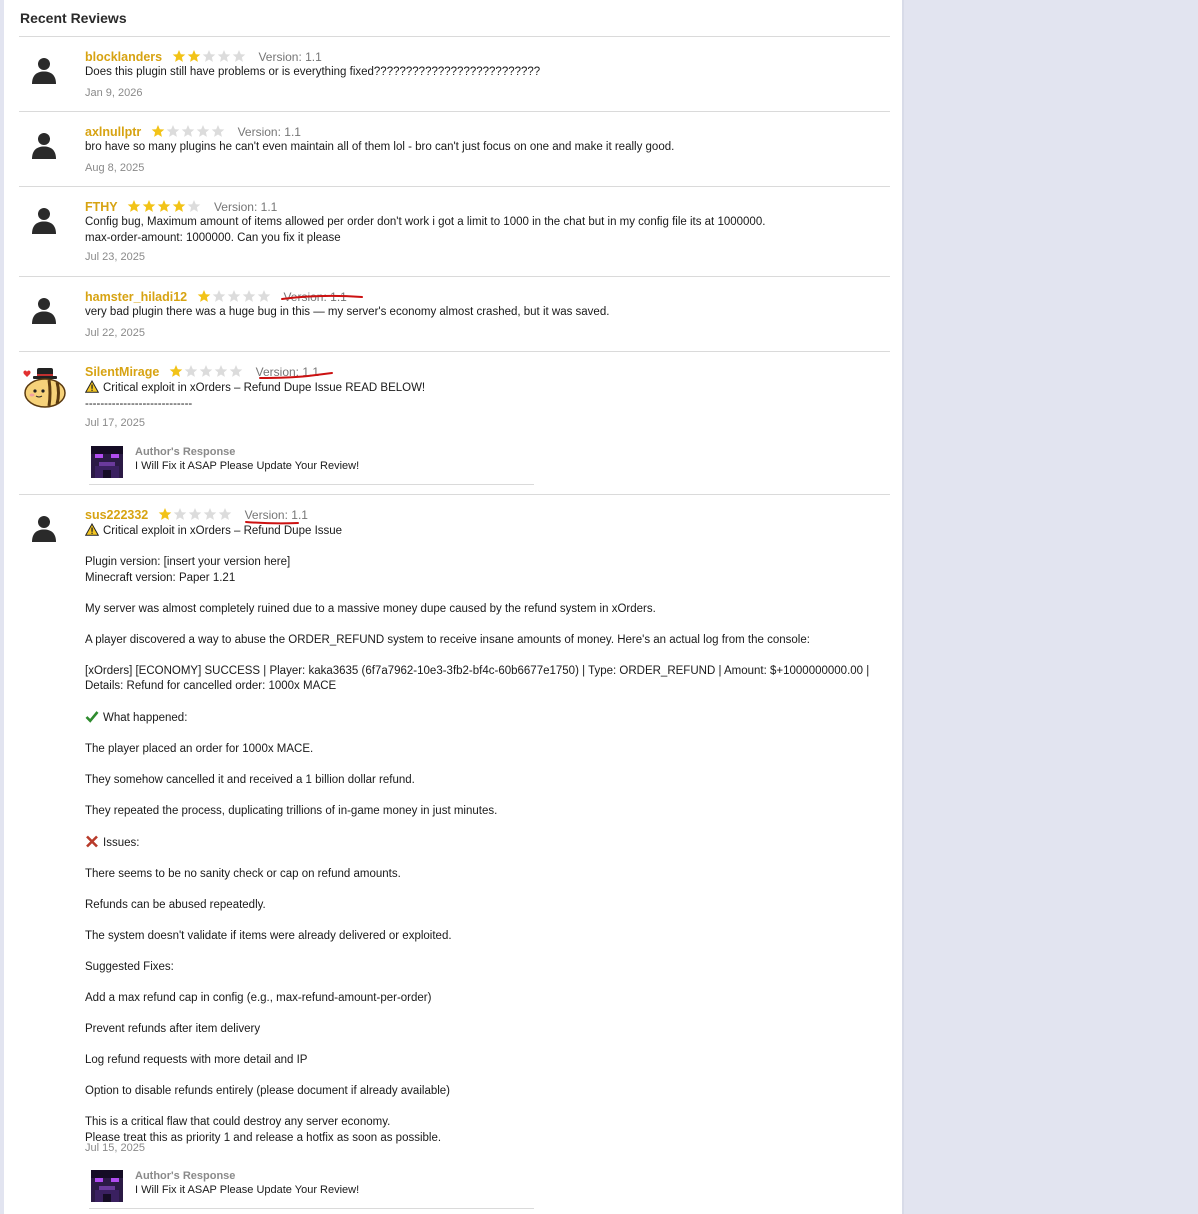 The width and height of the screenshot is (1198, 1214). Describe the element at coordinates (139, 403) in the screenshot. I see `review-body-line: ----------------------------` at that location.